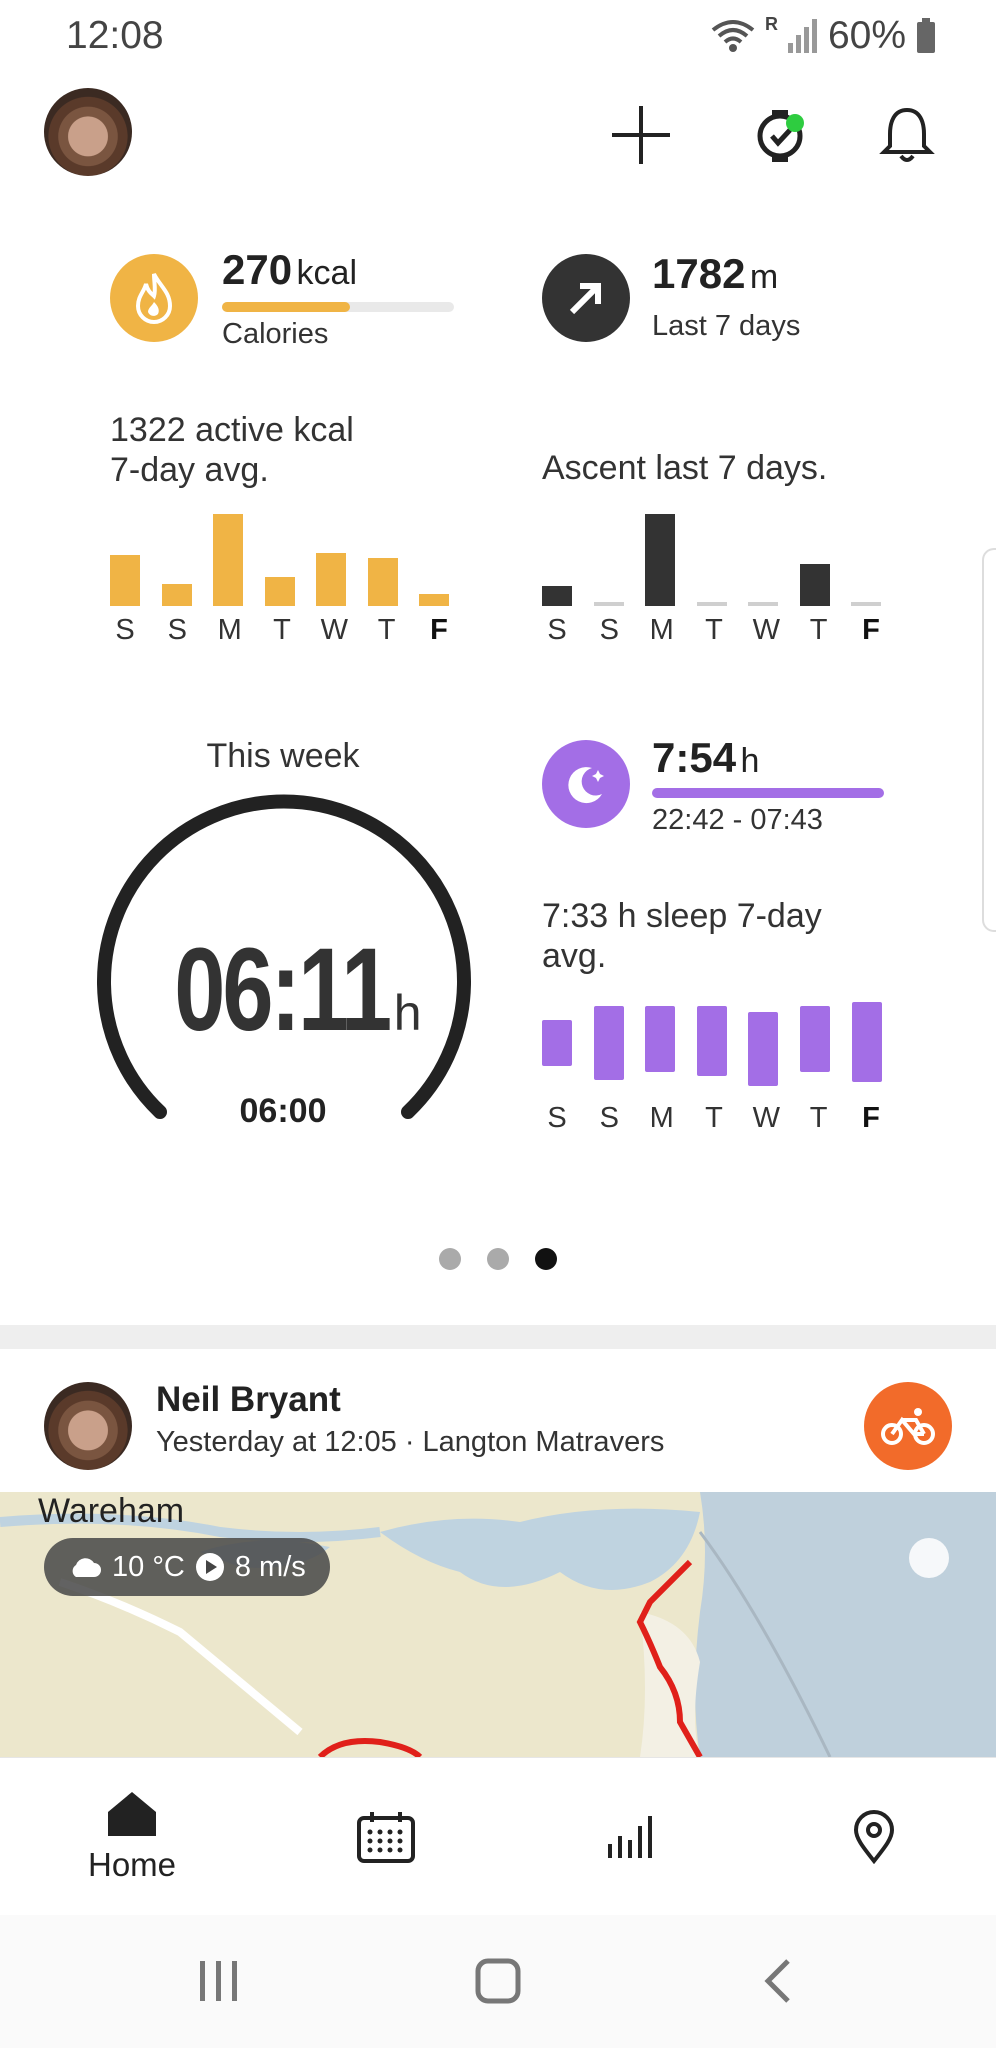 The height and width of the screenshot is (2048, 996). What do you see at coordinates (907, 135) in the screenshot?
I see `bell-icon` at bounding box center [907, 135].